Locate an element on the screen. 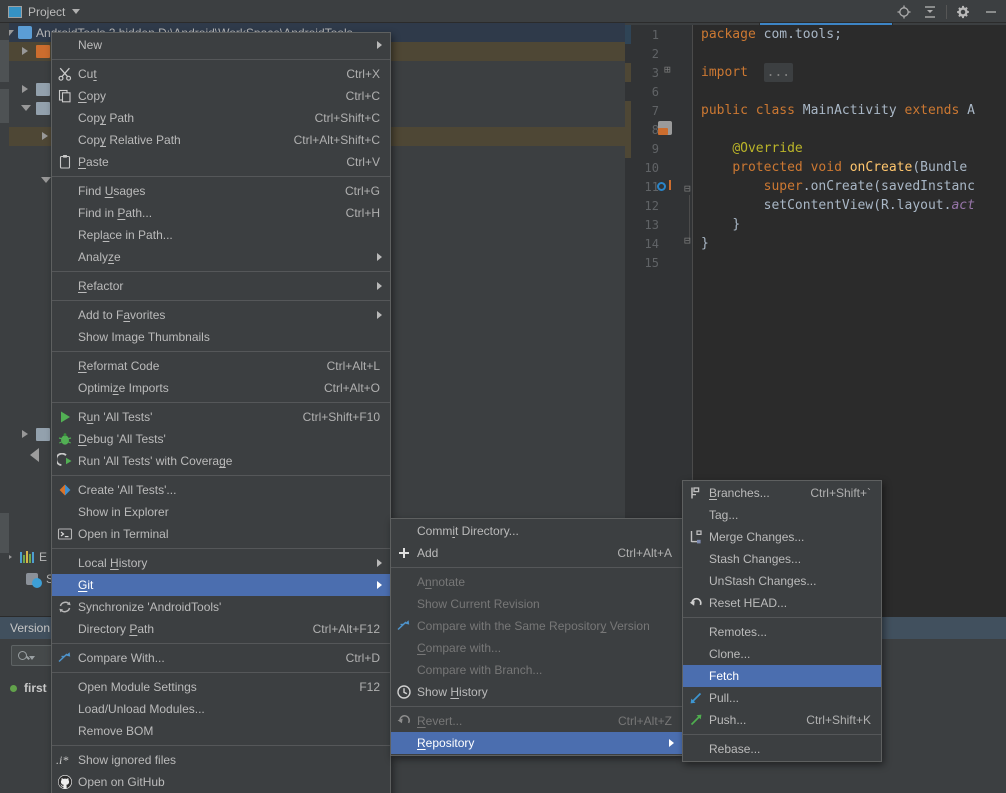  minimize-icon is located at coordinates (991, 11).